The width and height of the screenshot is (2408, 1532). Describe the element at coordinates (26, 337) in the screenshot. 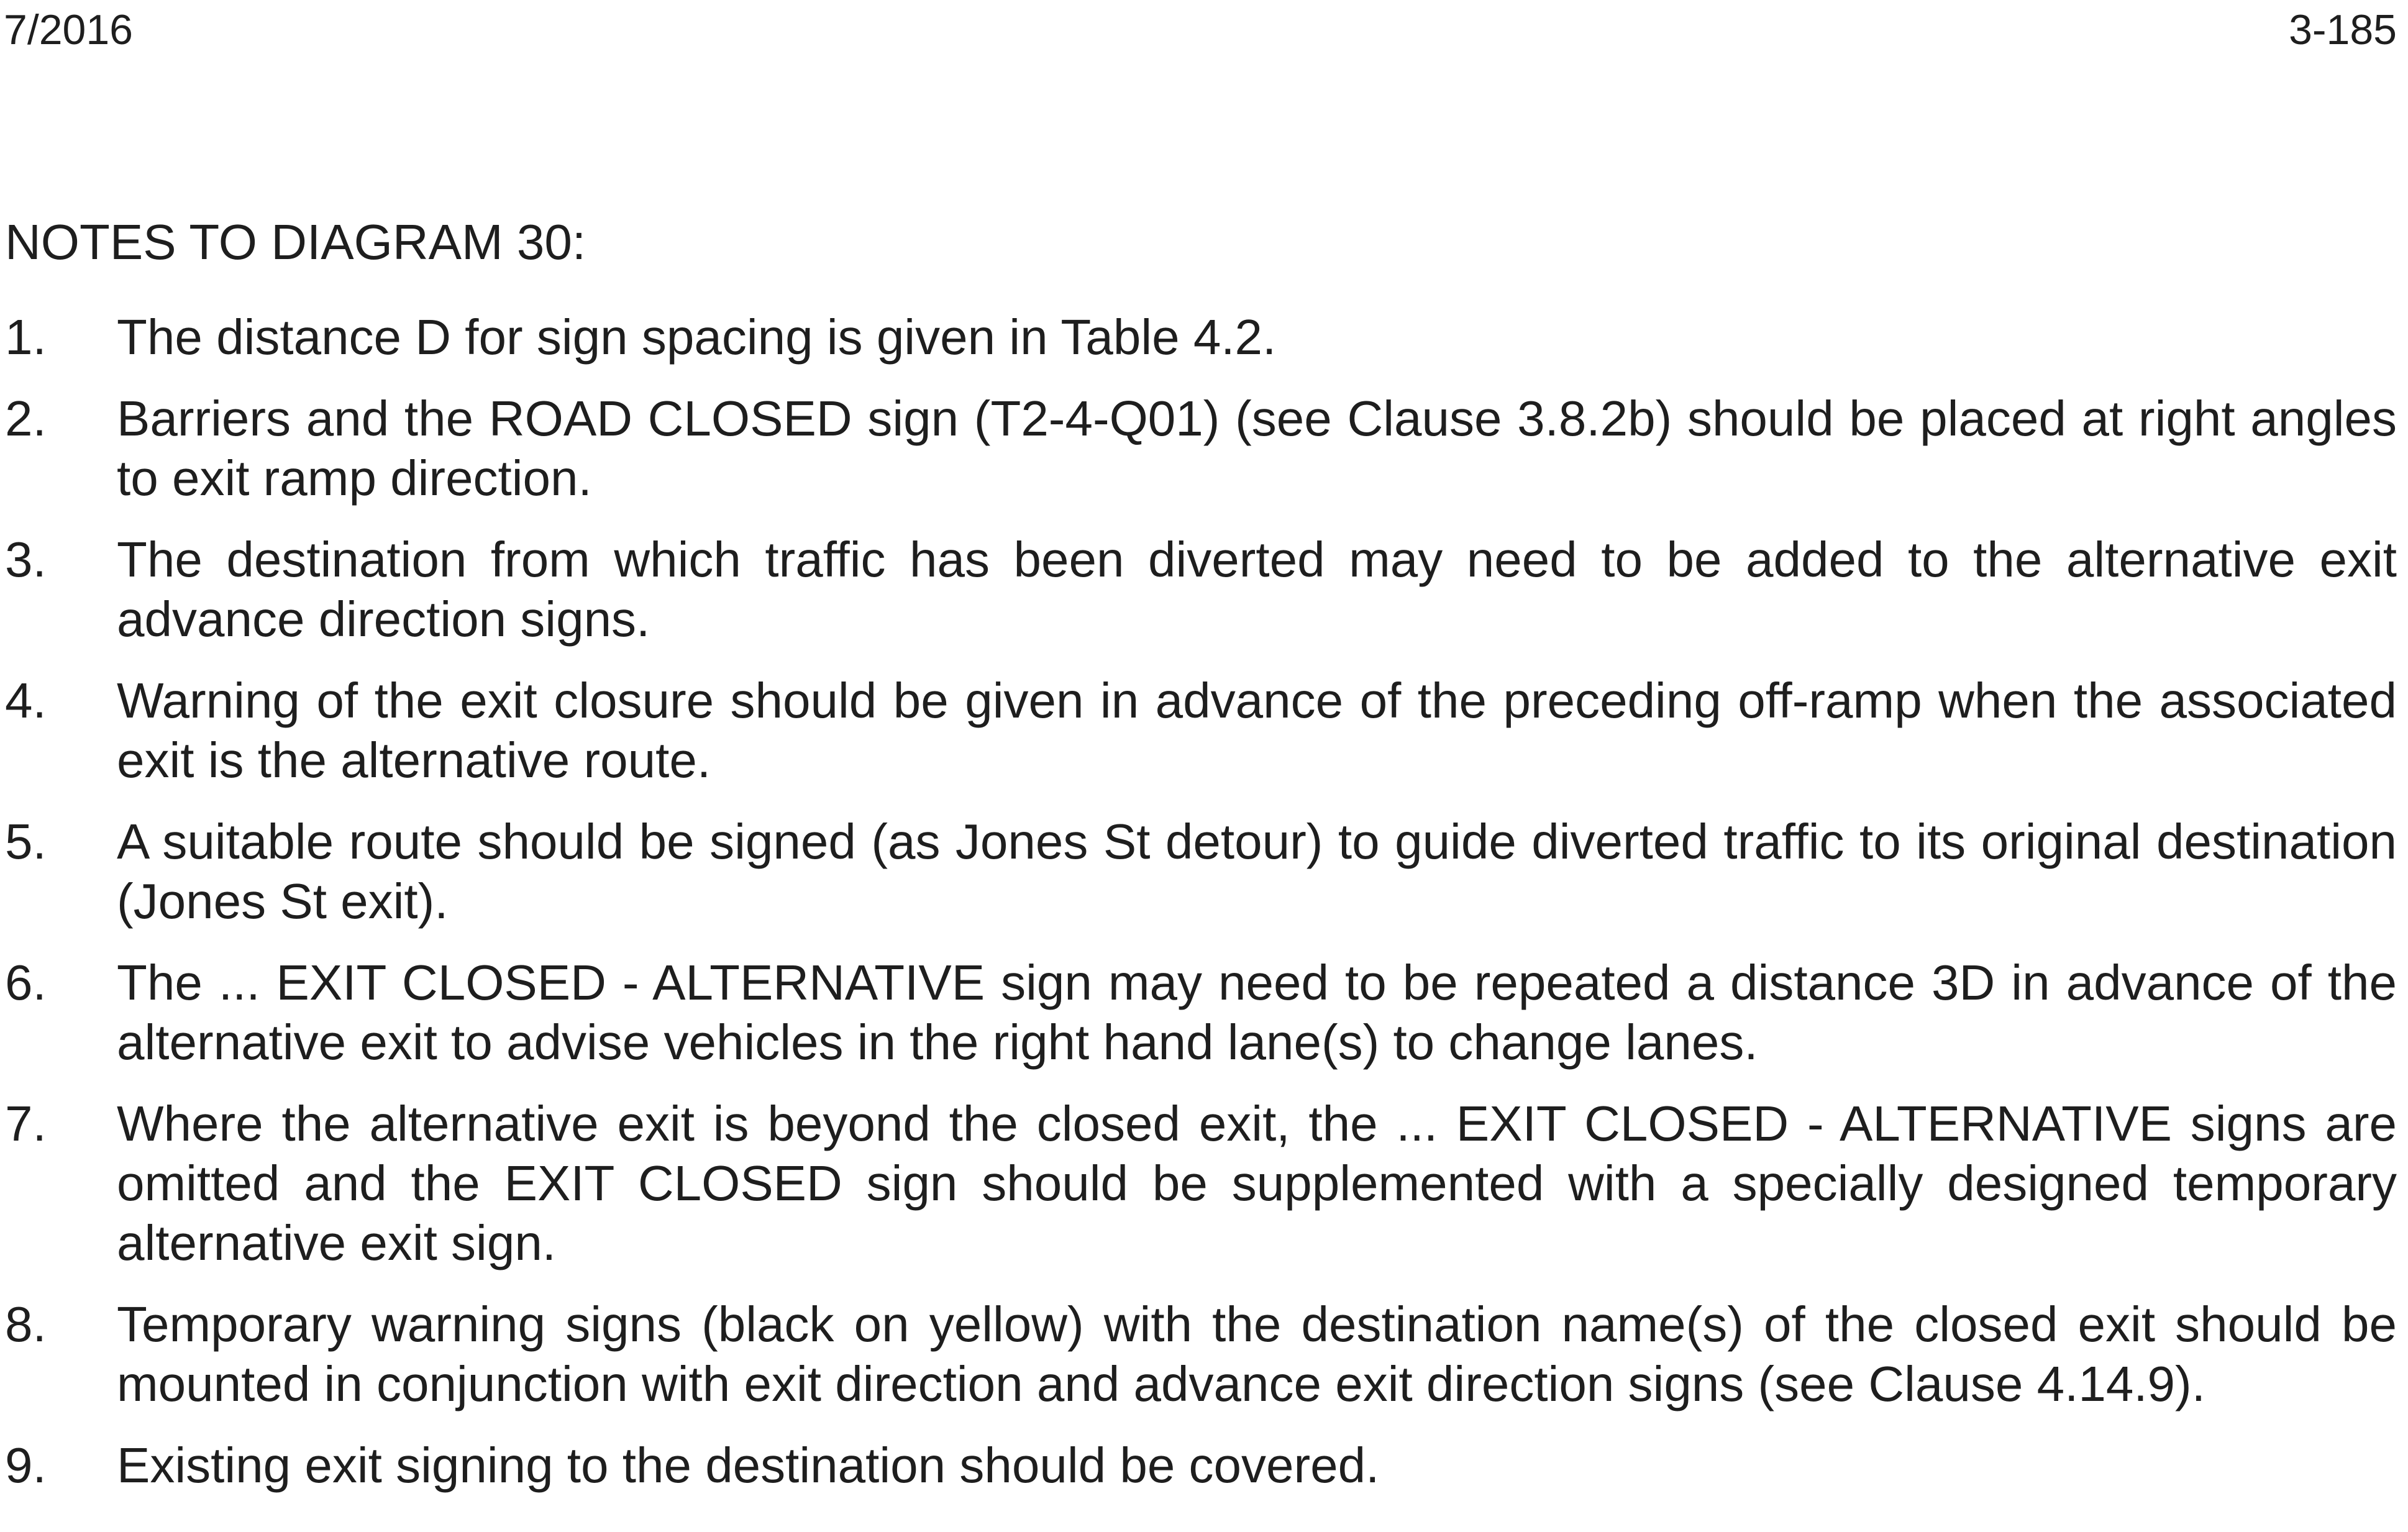

I see `note-number: 1.` at that location.